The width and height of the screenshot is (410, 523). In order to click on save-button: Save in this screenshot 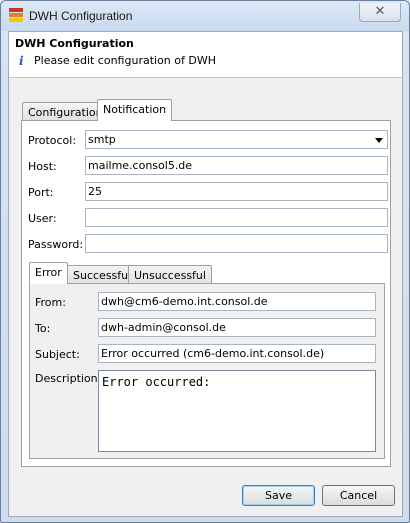, I will do `click(278, 495)`.